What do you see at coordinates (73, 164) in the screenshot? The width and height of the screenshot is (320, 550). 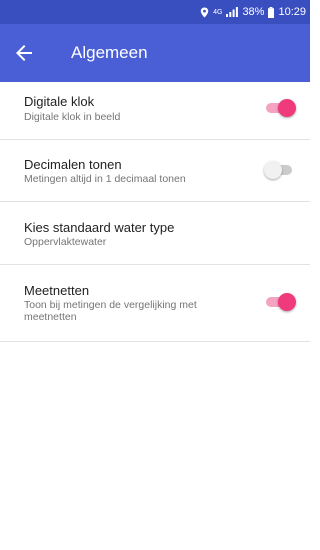 I see `setting-title: Decimalen tonen` at bounding box center [73, 164].